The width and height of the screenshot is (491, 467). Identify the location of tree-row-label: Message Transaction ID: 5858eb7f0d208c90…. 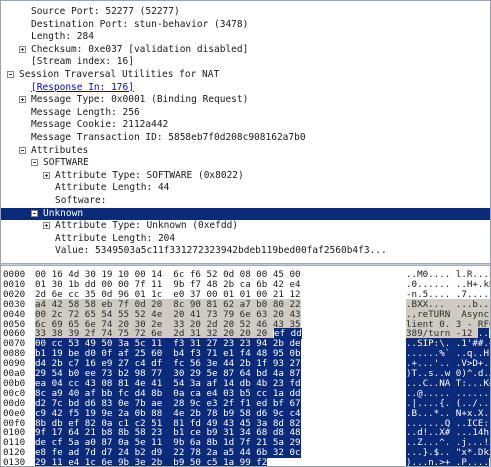
(168, 137).